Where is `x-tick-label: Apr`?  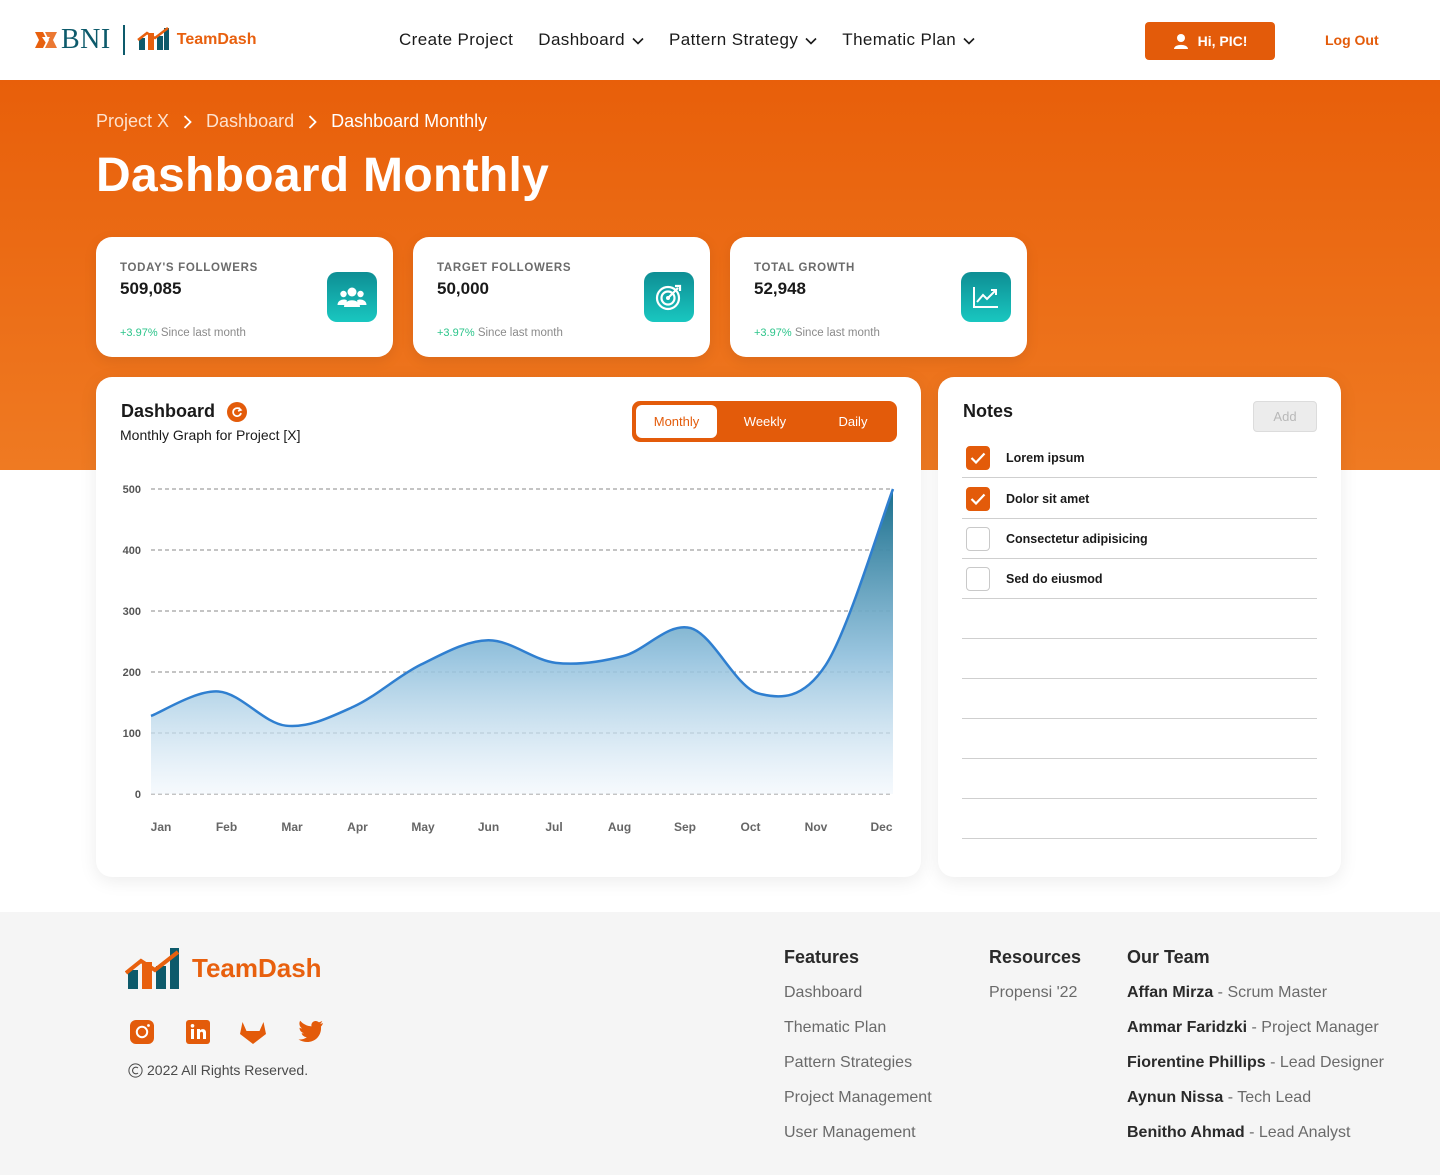 x-tick-label: Apr is located at coordinates (357, 827).